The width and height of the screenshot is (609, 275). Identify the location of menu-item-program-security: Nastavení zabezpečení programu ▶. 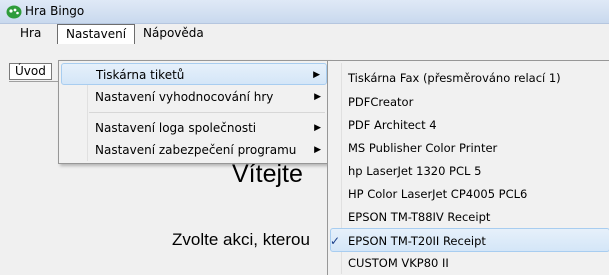
(194, 150).